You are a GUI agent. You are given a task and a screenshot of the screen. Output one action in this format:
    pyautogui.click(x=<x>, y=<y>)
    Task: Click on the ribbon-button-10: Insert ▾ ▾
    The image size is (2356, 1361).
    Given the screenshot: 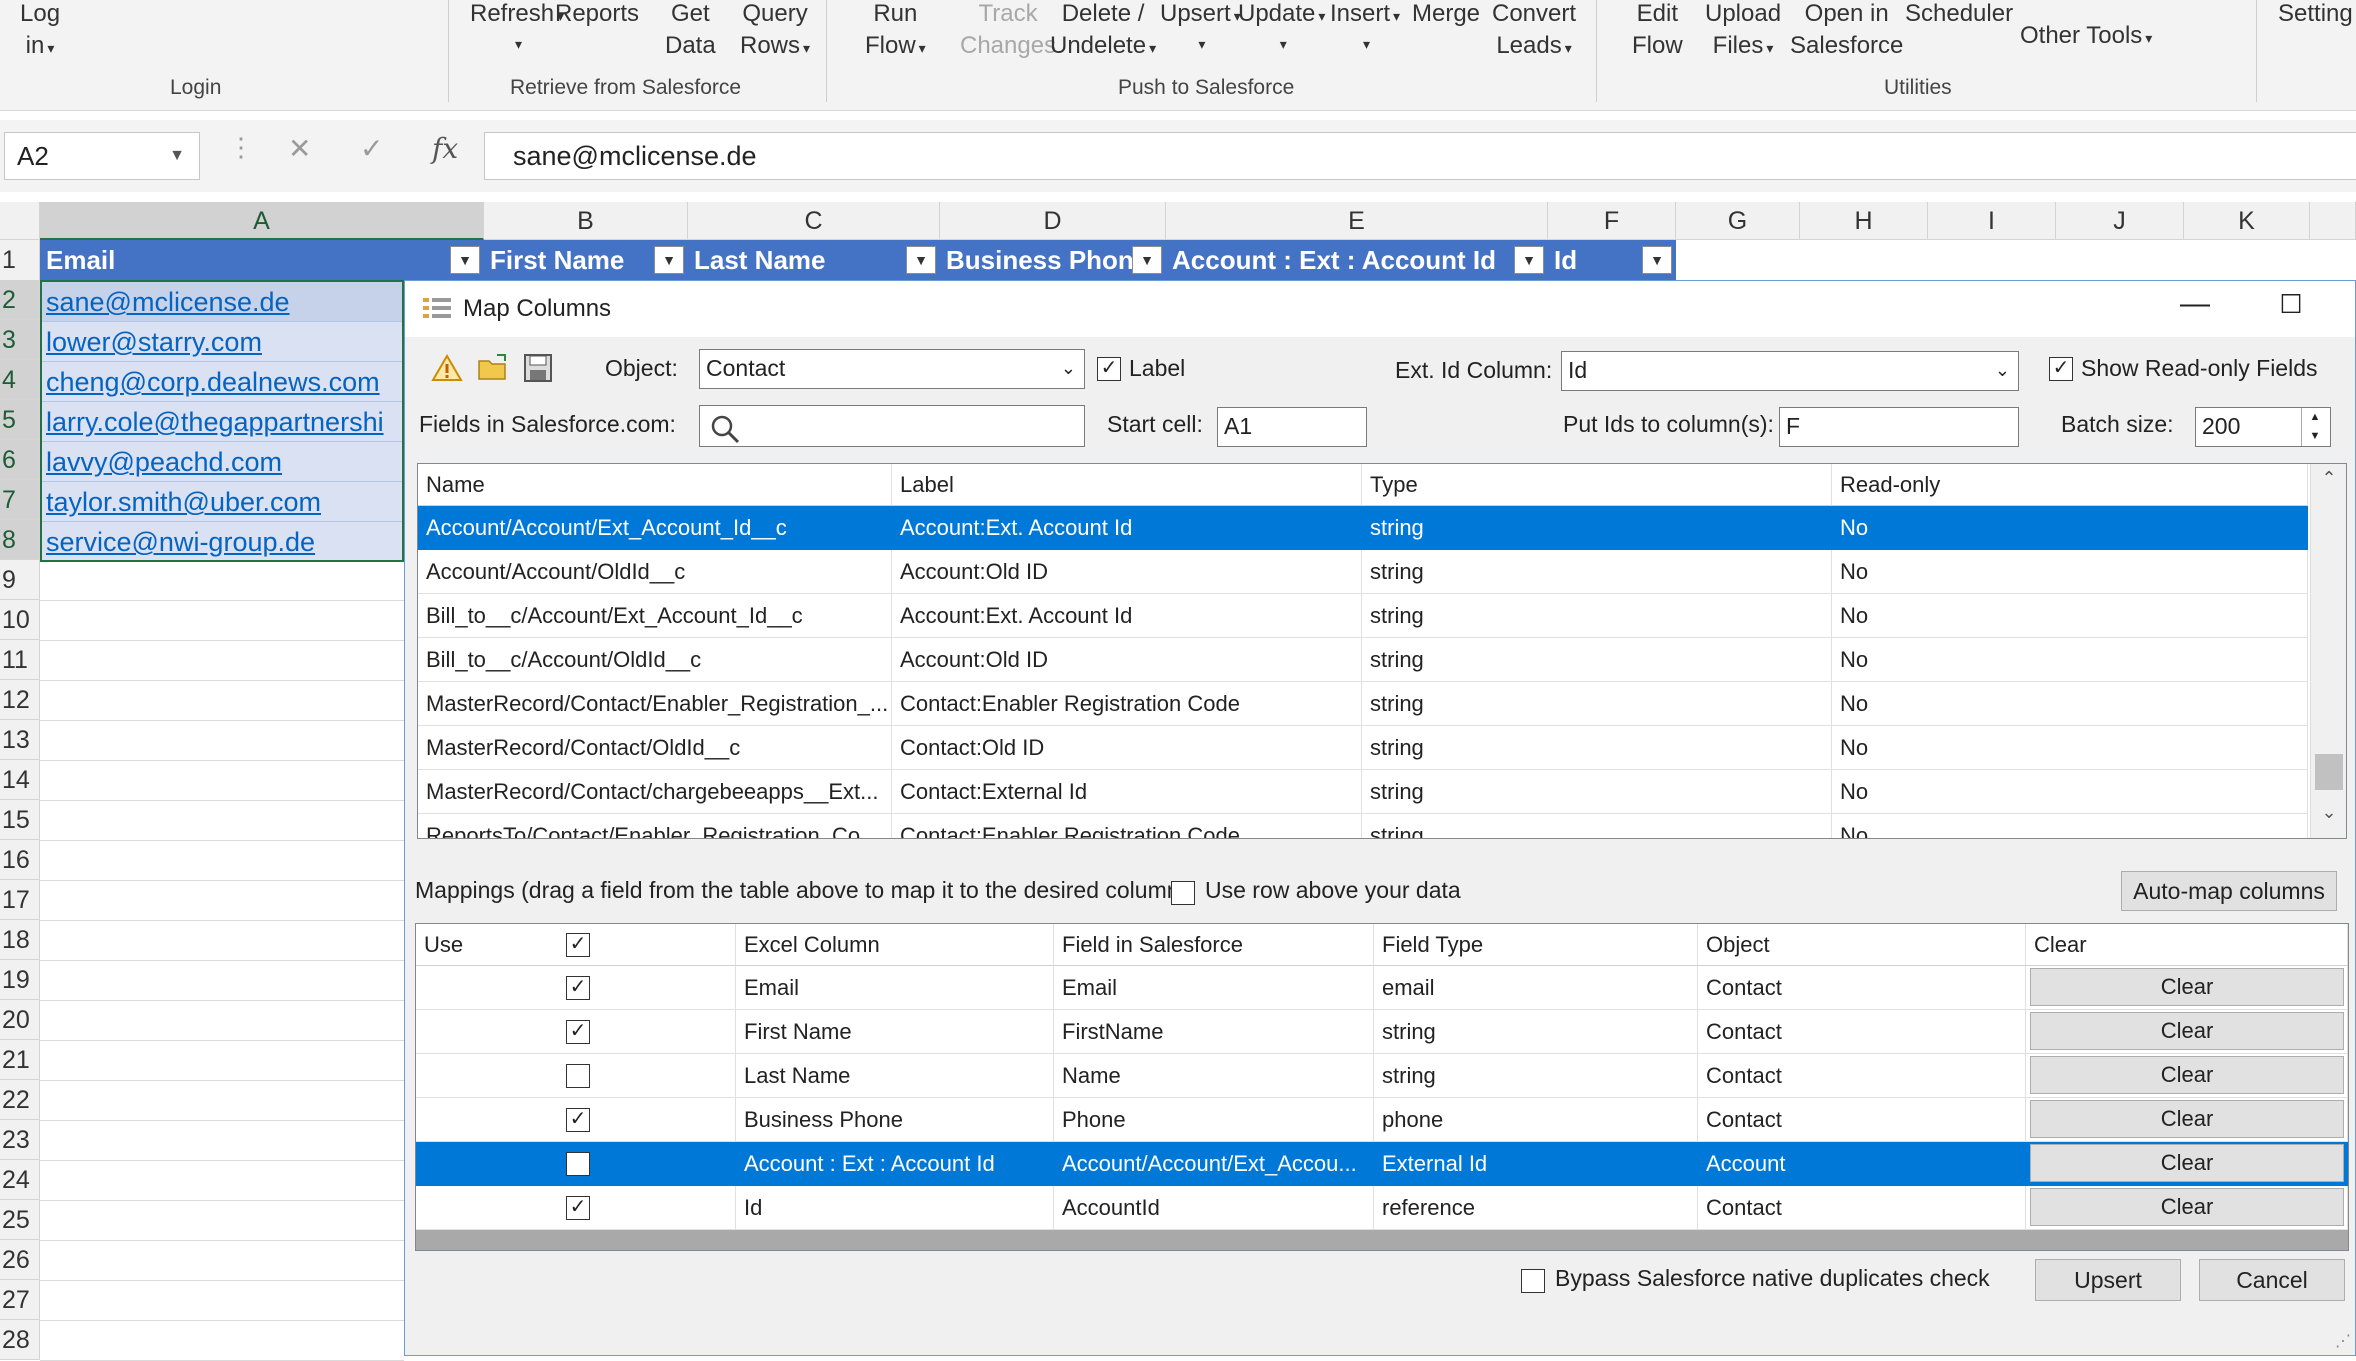 What is the action you would take?
    pyautogui.click(x=1365, y=28)
    